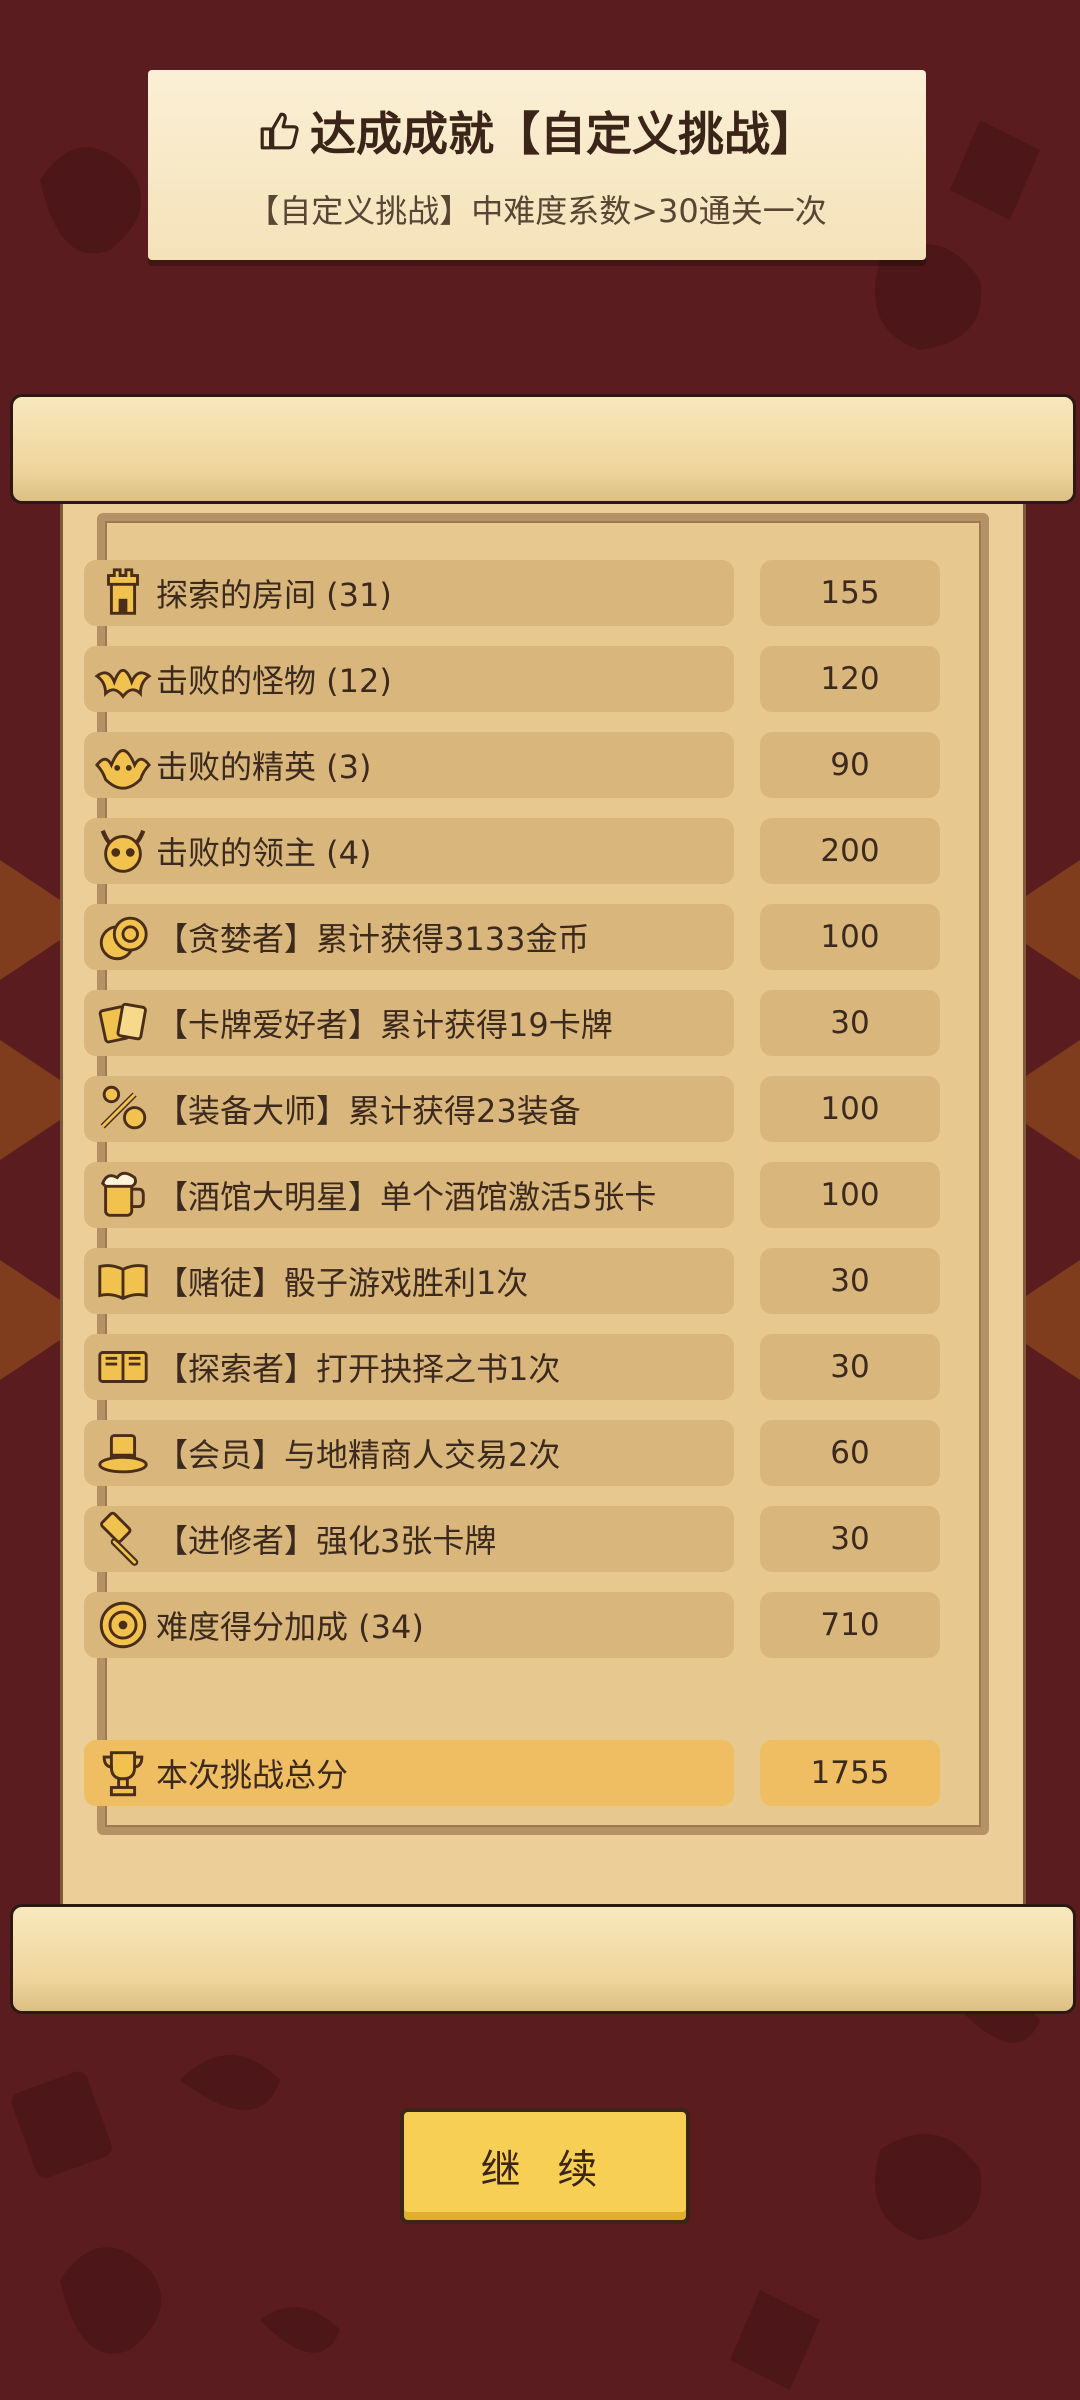 The image size is (1080, 2400). I want to click on row-label: 【酒馆大明星】单个酒馆激活5张卡, so click(406, 1197).